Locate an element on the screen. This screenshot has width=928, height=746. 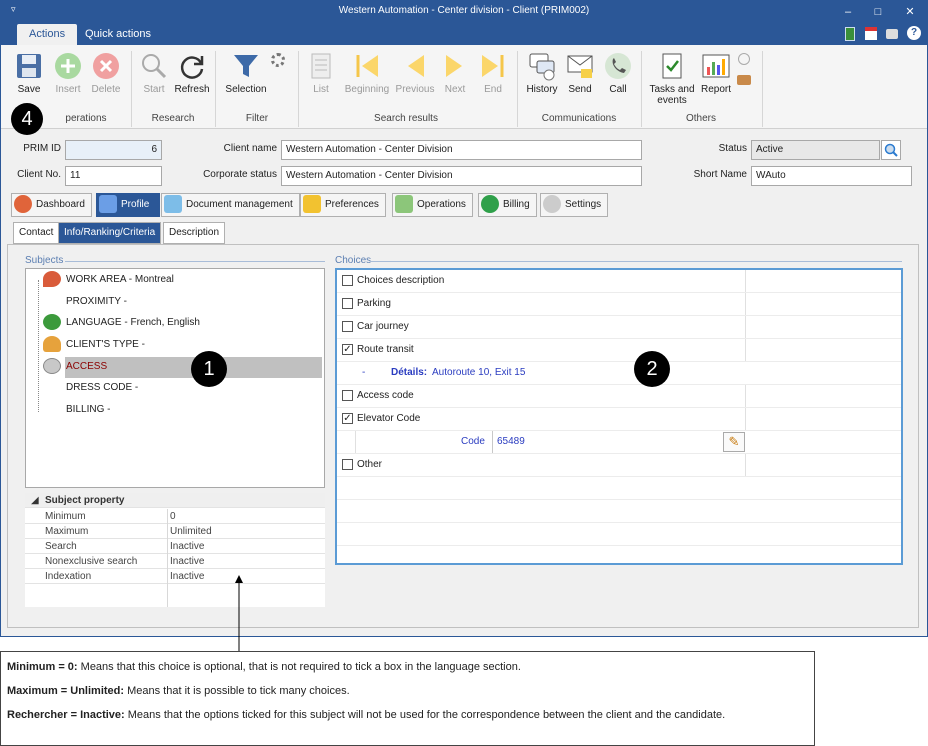
client-name-field: Western Automation - Center Division is located at coordinates (461, 150).